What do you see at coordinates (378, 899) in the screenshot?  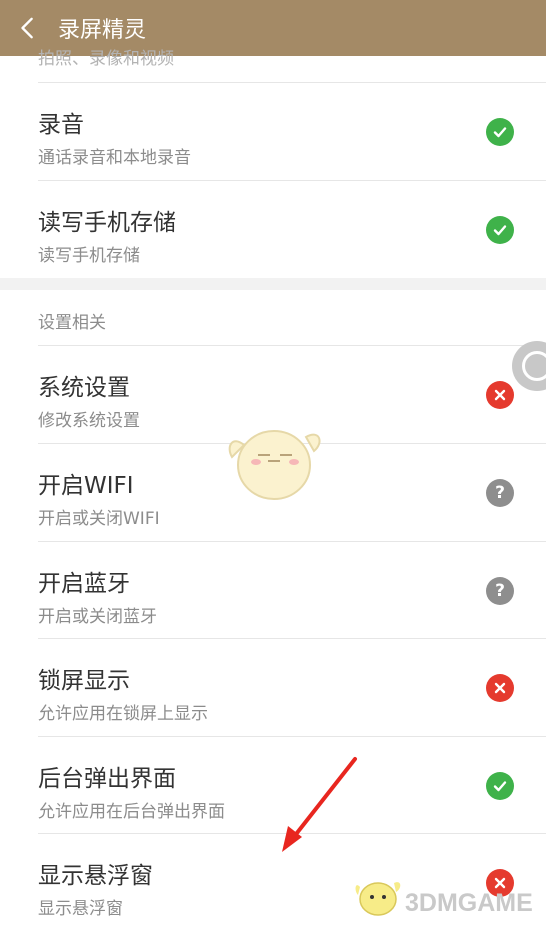 I see `watermark-mascot-icon` at bounding box center [378, 899].